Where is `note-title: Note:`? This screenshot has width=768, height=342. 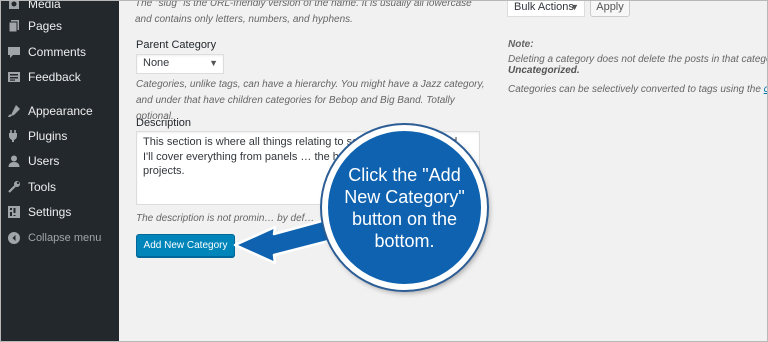 note-title: Note: is located at coordinates (521, 44).